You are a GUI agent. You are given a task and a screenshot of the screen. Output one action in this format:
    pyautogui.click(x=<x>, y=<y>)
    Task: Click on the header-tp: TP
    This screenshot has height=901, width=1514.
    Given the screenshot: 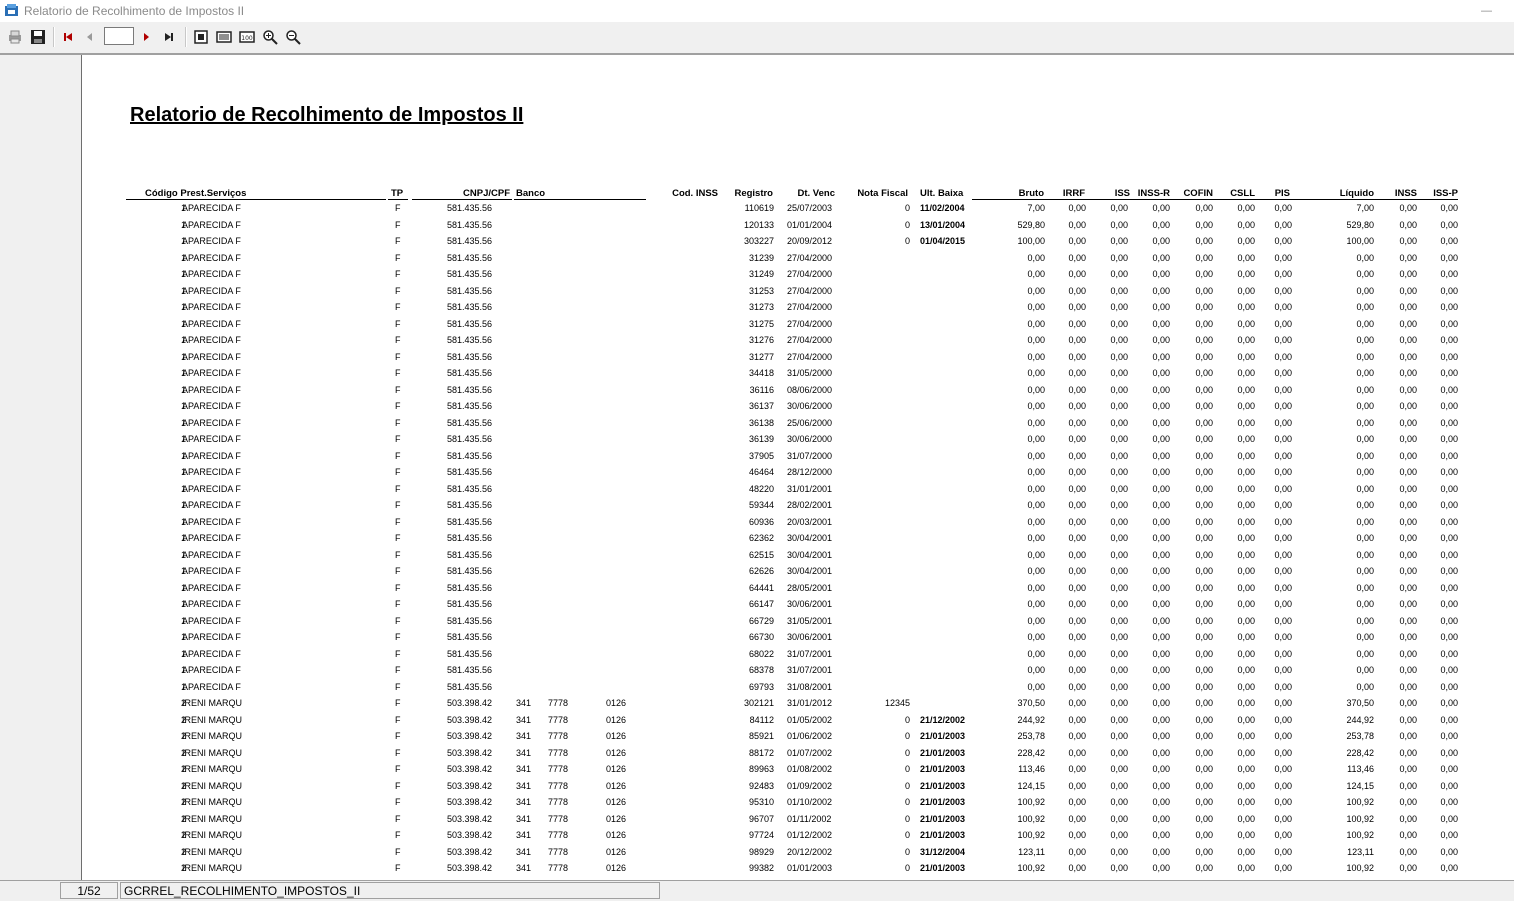 What is the action you would take?
    pyautogui.click(x=397, y=193)
    